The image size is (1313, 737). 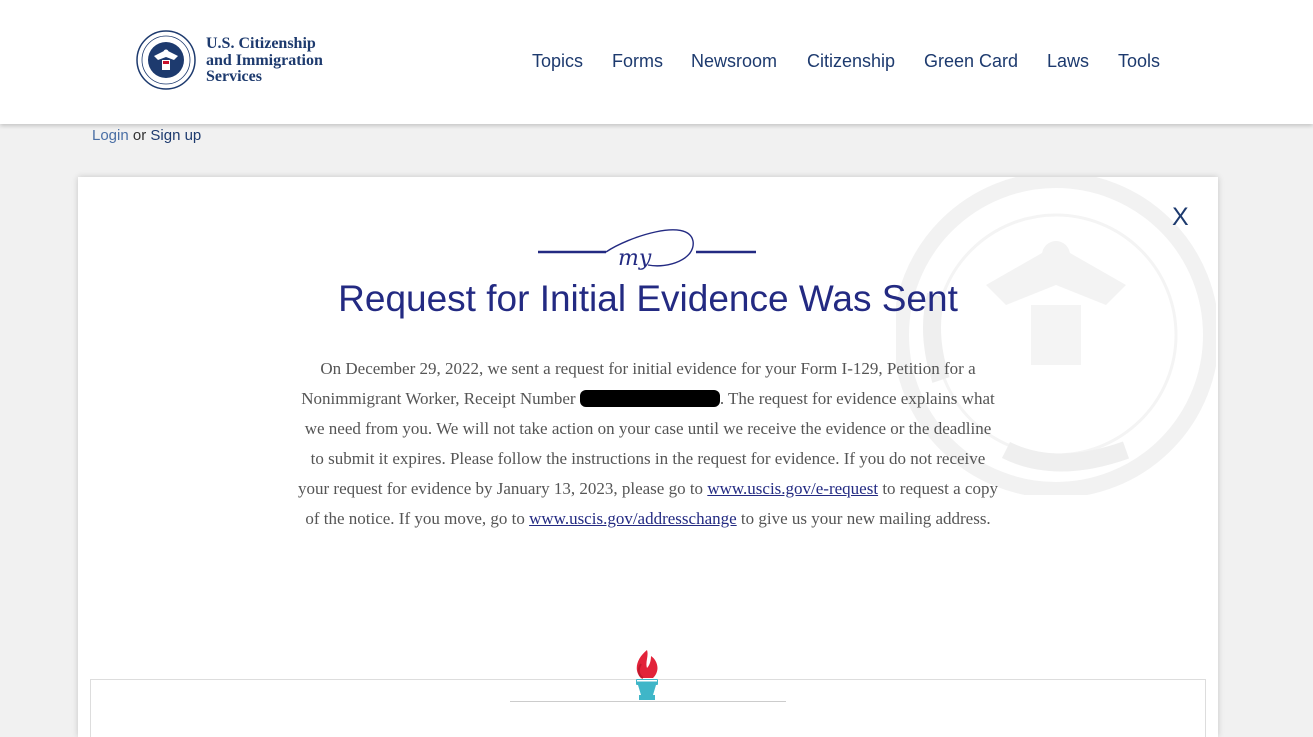 What do you see at coordinates (633, 518) in the screenshot?
I see `address-change-link: www.uscis.gov/addresschange` at bounding box center [633, 518].